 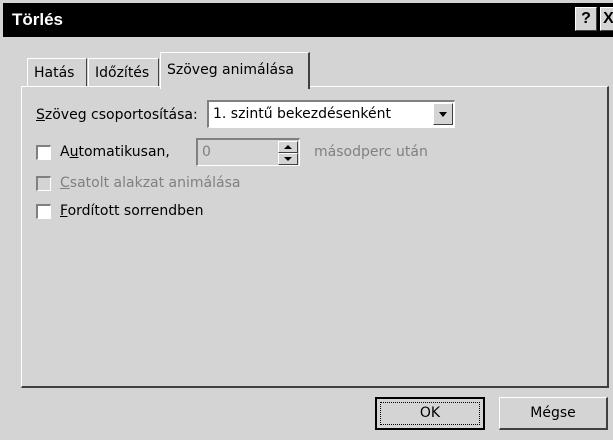 I want to click on close-button: X, so click(x=606, y=19).